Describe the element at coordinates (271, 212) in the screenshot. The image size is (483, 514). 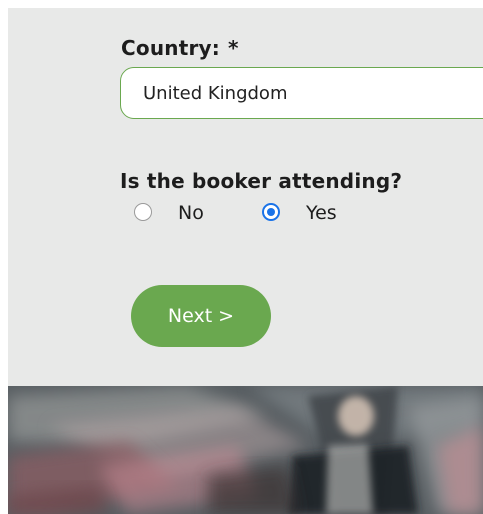
I see `radio-yes` at that location.